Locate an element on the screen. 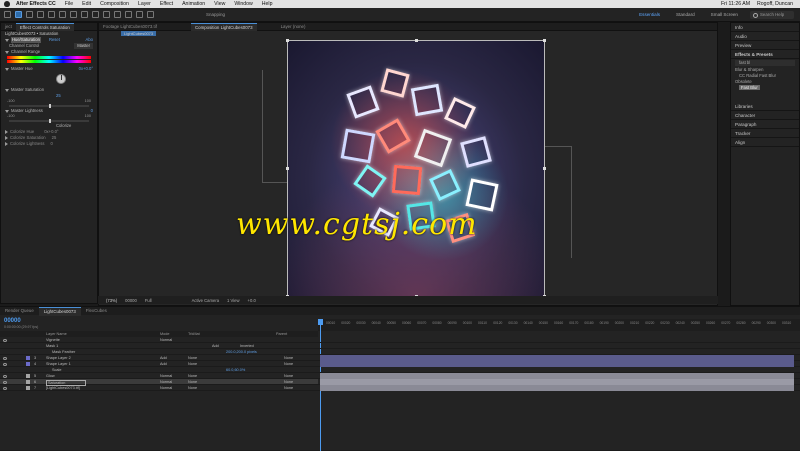 Image resolution: width=800 pixels, height=451 pixels. eraser-tool-icon is located at coordinates (139, 14).